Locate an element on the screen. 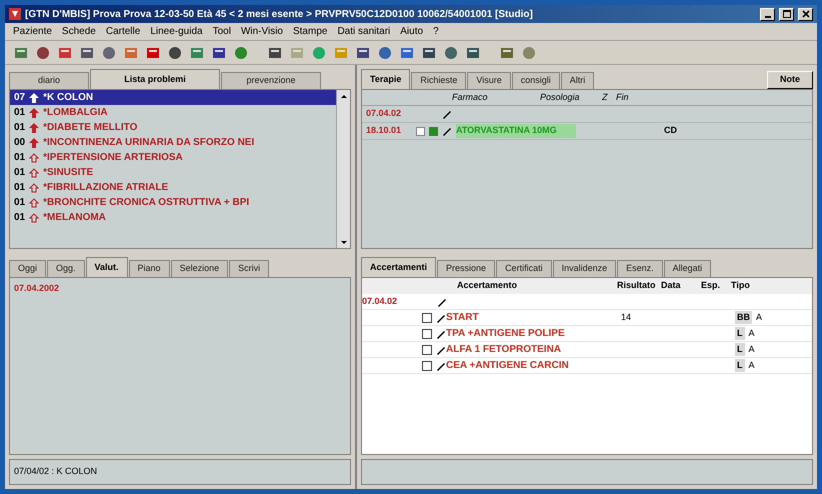 This screenshot has width=822, height=494. menu-item: Tool is located at coordinates (221, 31).